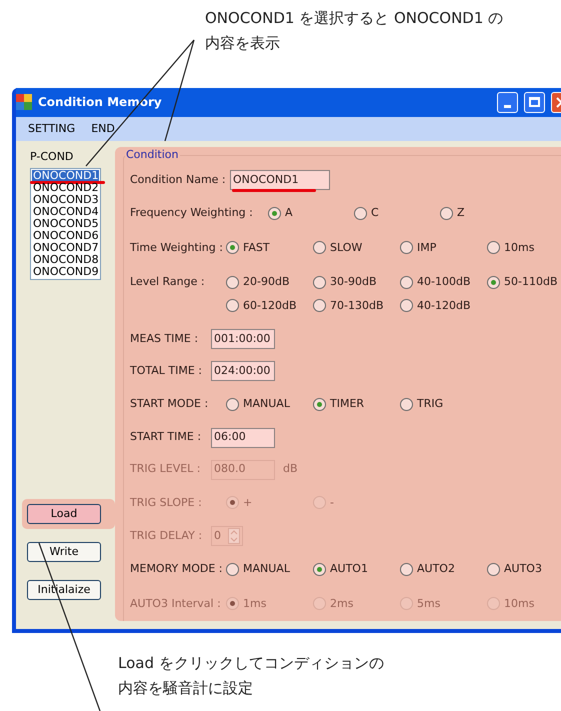 The height and width of the screenshot is (711, 561). What do you see at coordinates (65, 176) in the screenshot?
I see `list-item: ONOCOND1` at bounding box center [65, 176].